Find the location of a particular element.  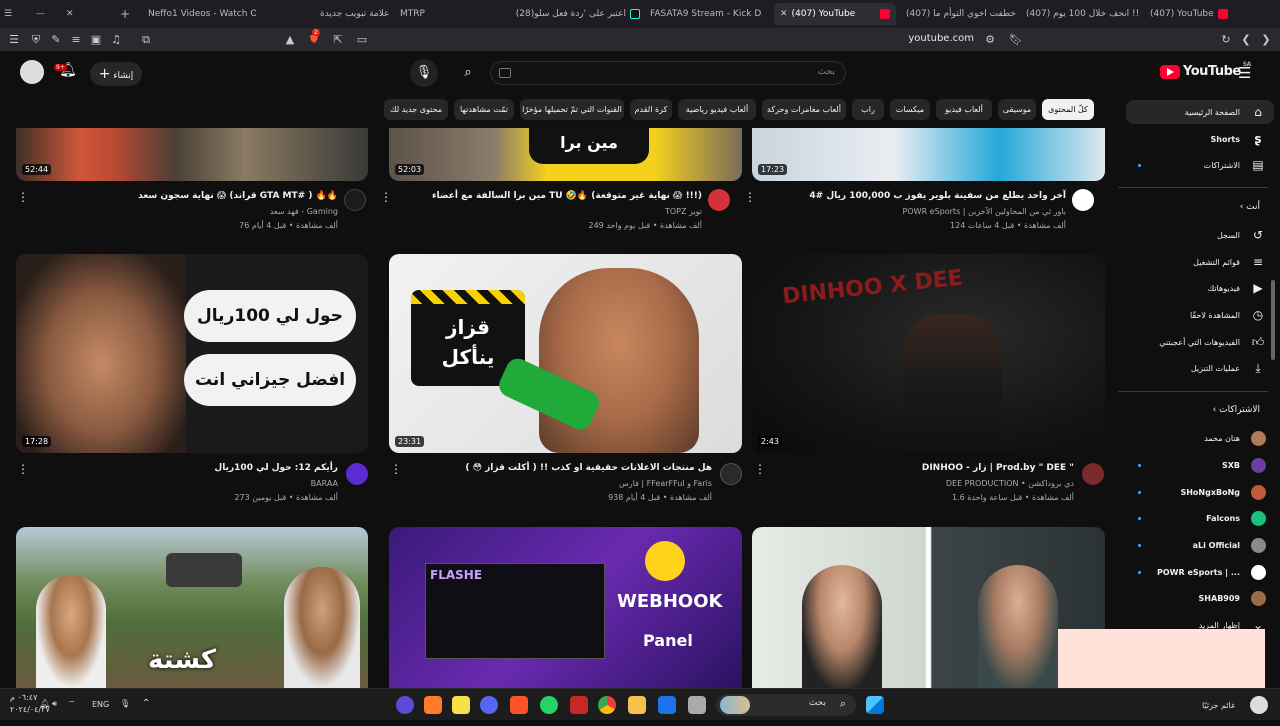

bookmark-list-icon: ≡ is located at coordinates (76, 40).